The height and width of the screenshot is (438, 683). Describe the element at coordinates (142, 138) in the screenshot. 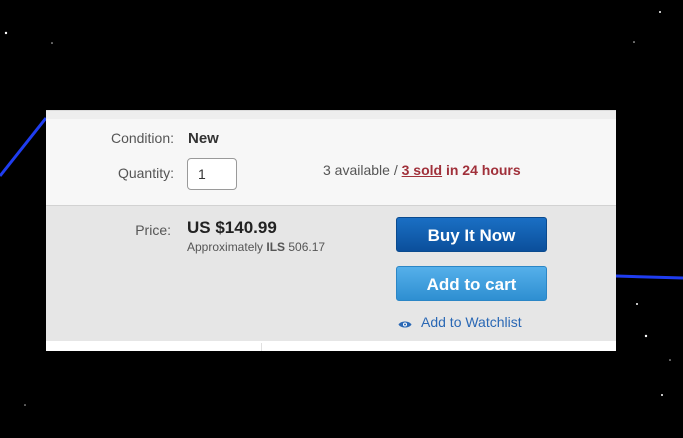

I see `condition-label: Condition:` at that location.